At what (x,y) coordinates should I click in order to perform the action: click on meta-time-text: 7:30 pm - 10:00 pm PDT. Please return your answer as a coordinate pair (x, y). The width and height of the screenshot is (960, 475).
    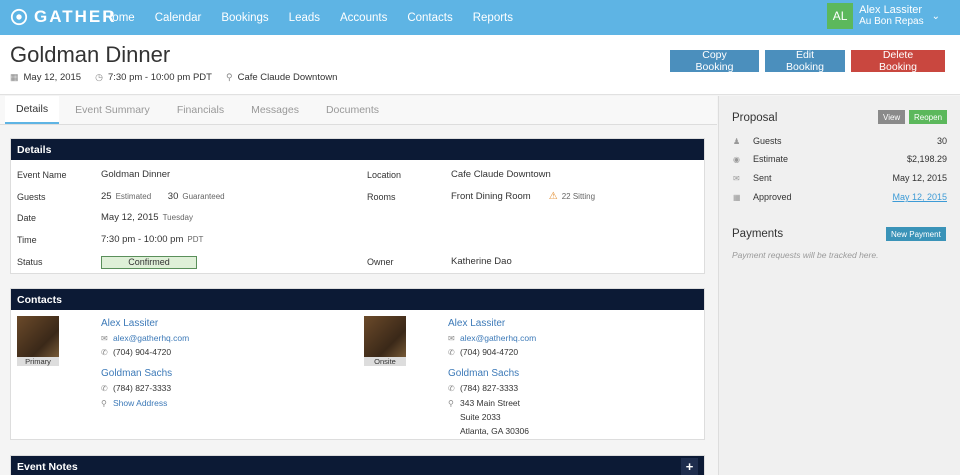
    Looking at the image, I should click on (159, 77).